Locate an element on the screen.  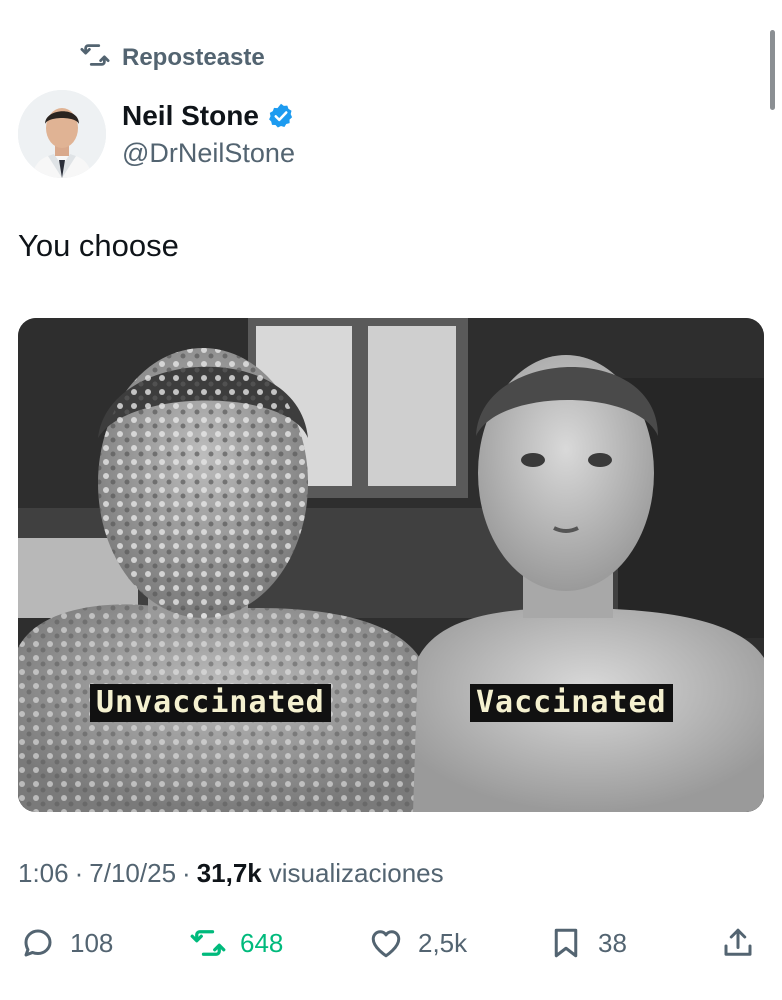
verified-badge-icon is located at coordinates (281, 116).